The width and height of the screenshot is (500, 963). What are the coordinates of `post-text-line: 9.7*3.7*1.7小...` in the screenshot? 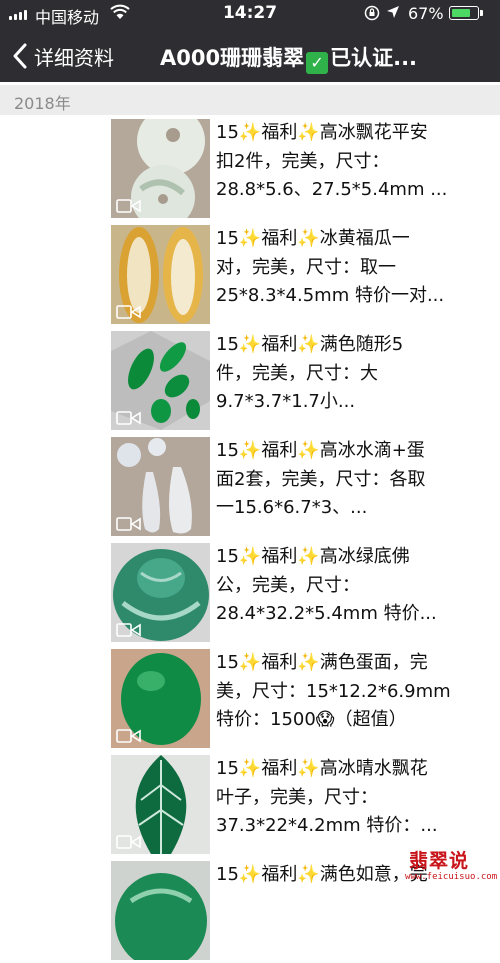 It's located at (286, 401).